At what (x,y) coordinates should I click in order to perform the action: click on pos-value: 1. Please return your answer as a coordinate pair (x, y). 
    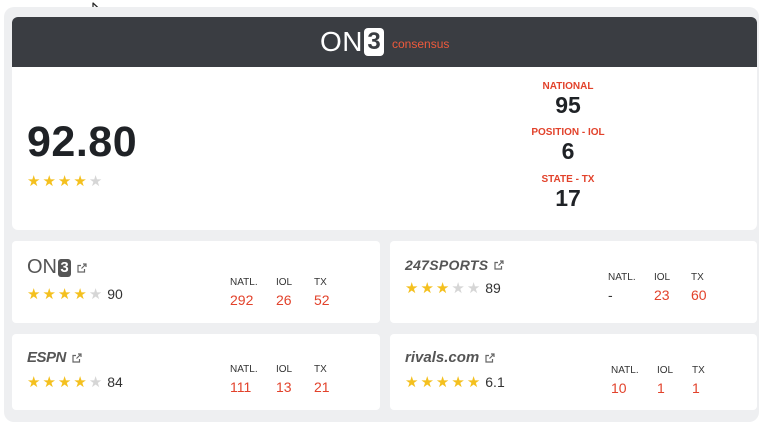
    Looking at the image, I should click on (661, 388).